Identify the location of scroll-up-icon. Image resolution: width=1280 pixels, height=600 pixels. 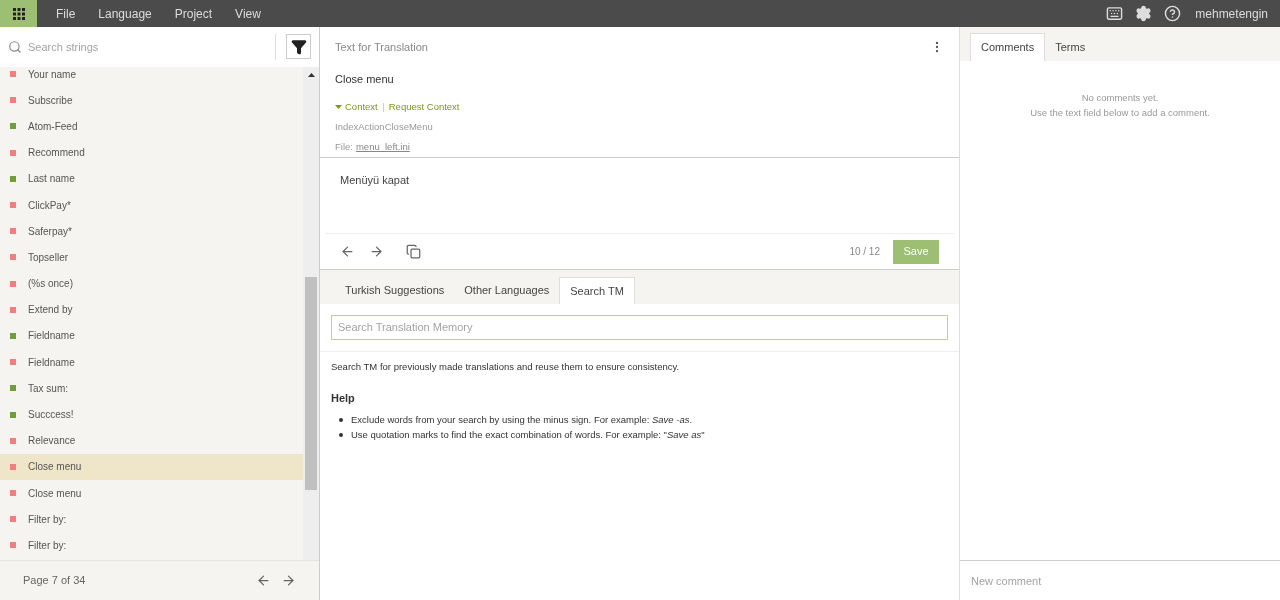
(311, 75).